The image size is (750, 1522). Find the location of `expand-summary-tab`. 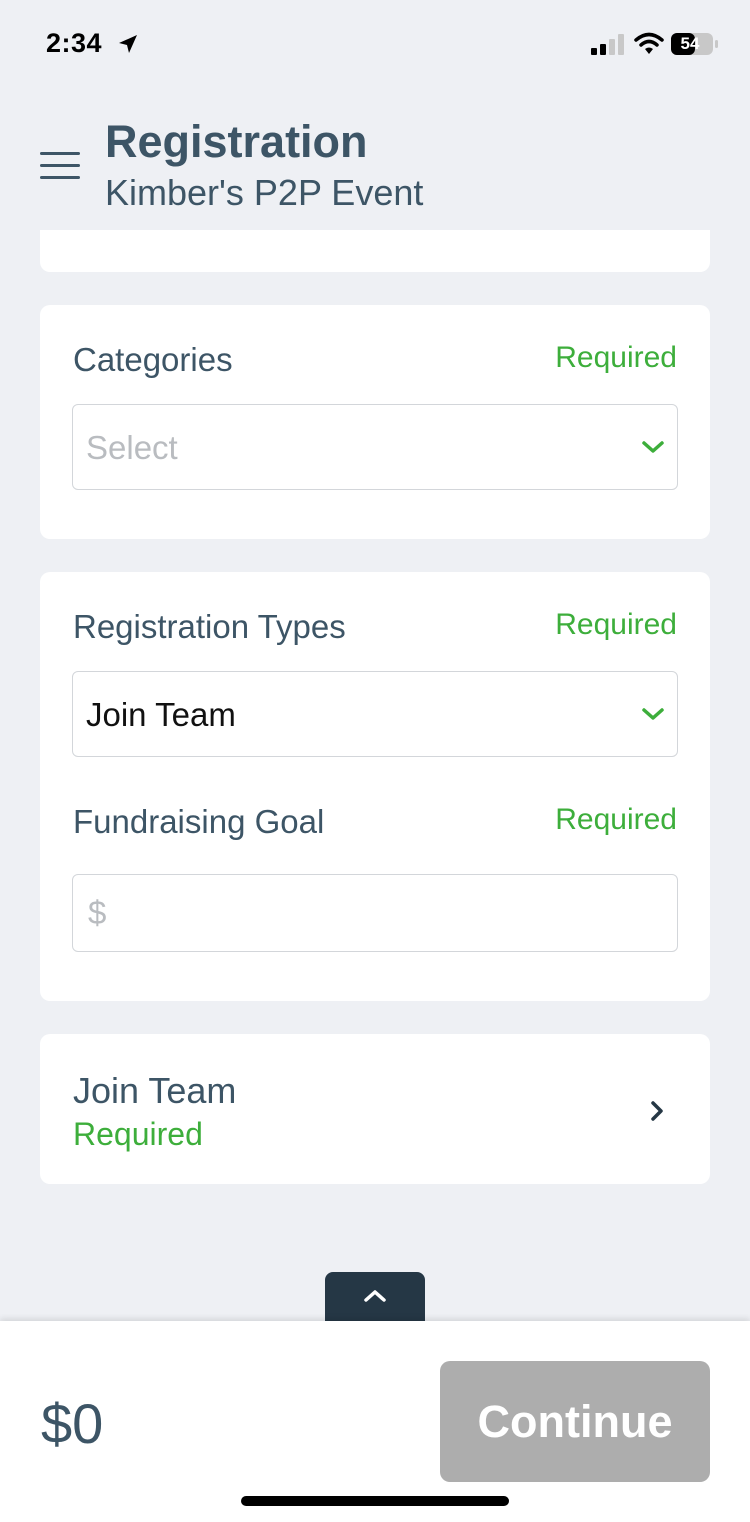

expand-summary-tab is located at coordinates (375, 1297).